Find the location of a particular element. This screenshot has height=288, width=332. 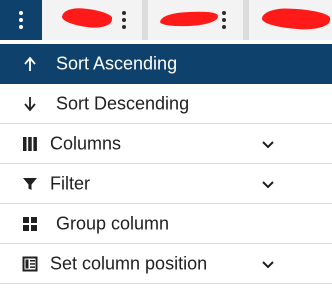

menu-item-set-column-position: Set column position is located at coordinates (166, 264).